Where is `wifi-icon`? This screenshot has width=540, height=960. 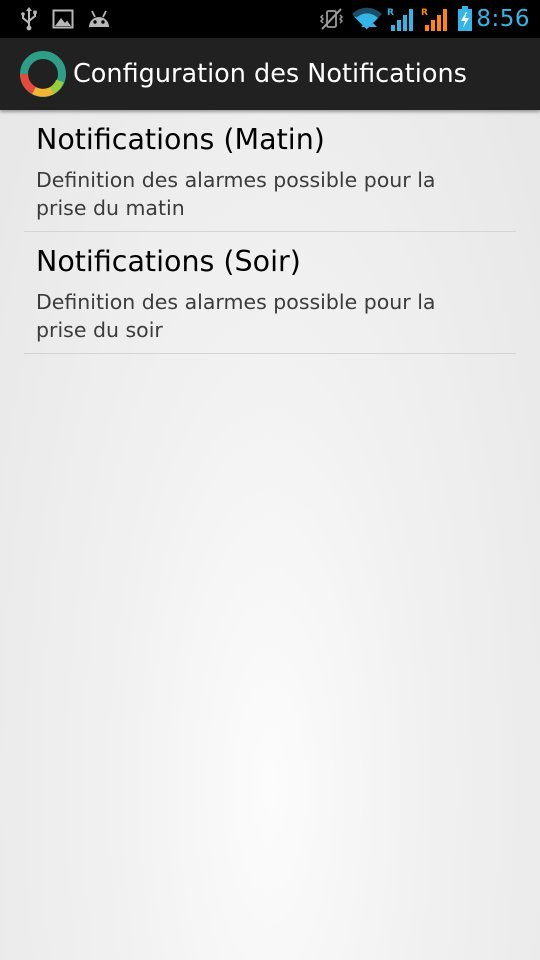
wifi-icon is located at coordinates (367, 19).